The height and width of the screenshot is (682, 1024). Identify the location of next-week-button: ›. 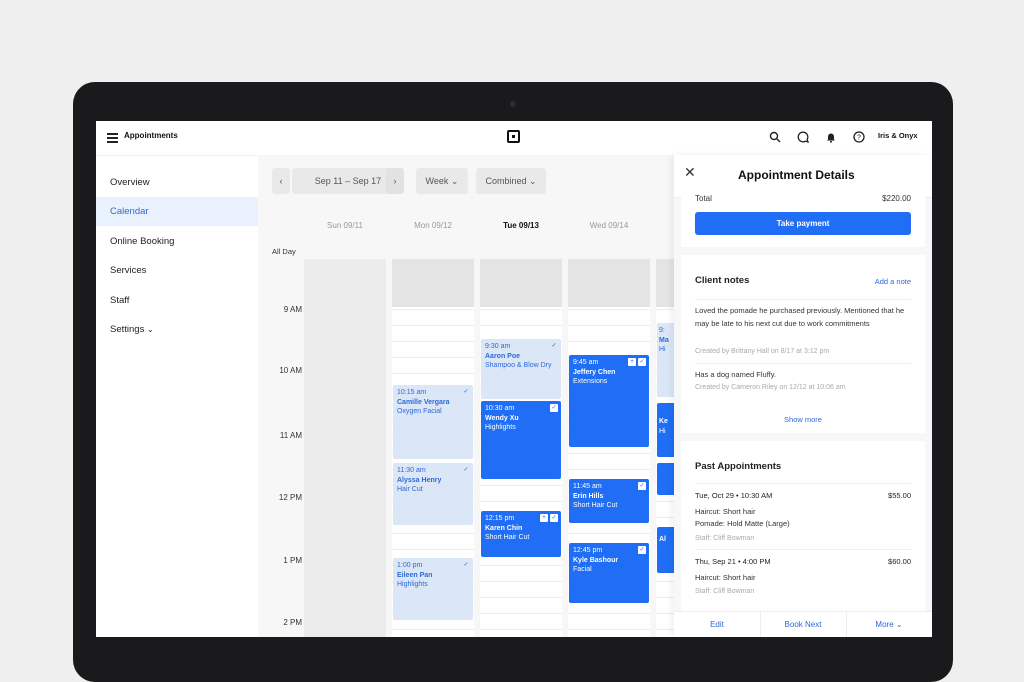
(395, 181).